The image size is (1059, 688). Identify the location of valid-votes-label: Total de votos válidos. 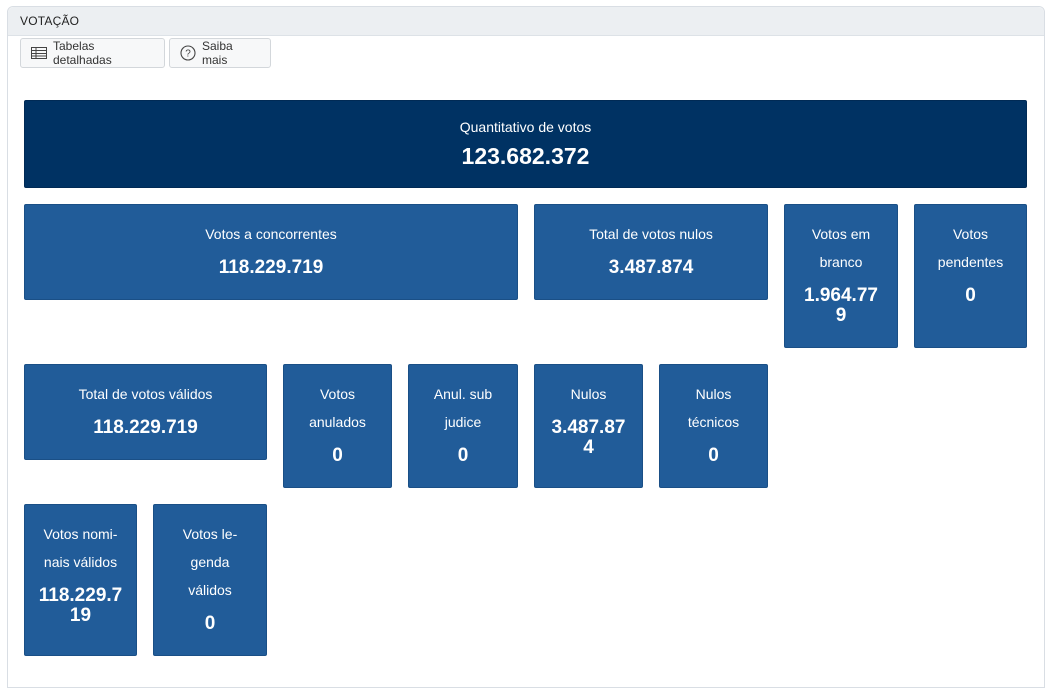
(145, 394).